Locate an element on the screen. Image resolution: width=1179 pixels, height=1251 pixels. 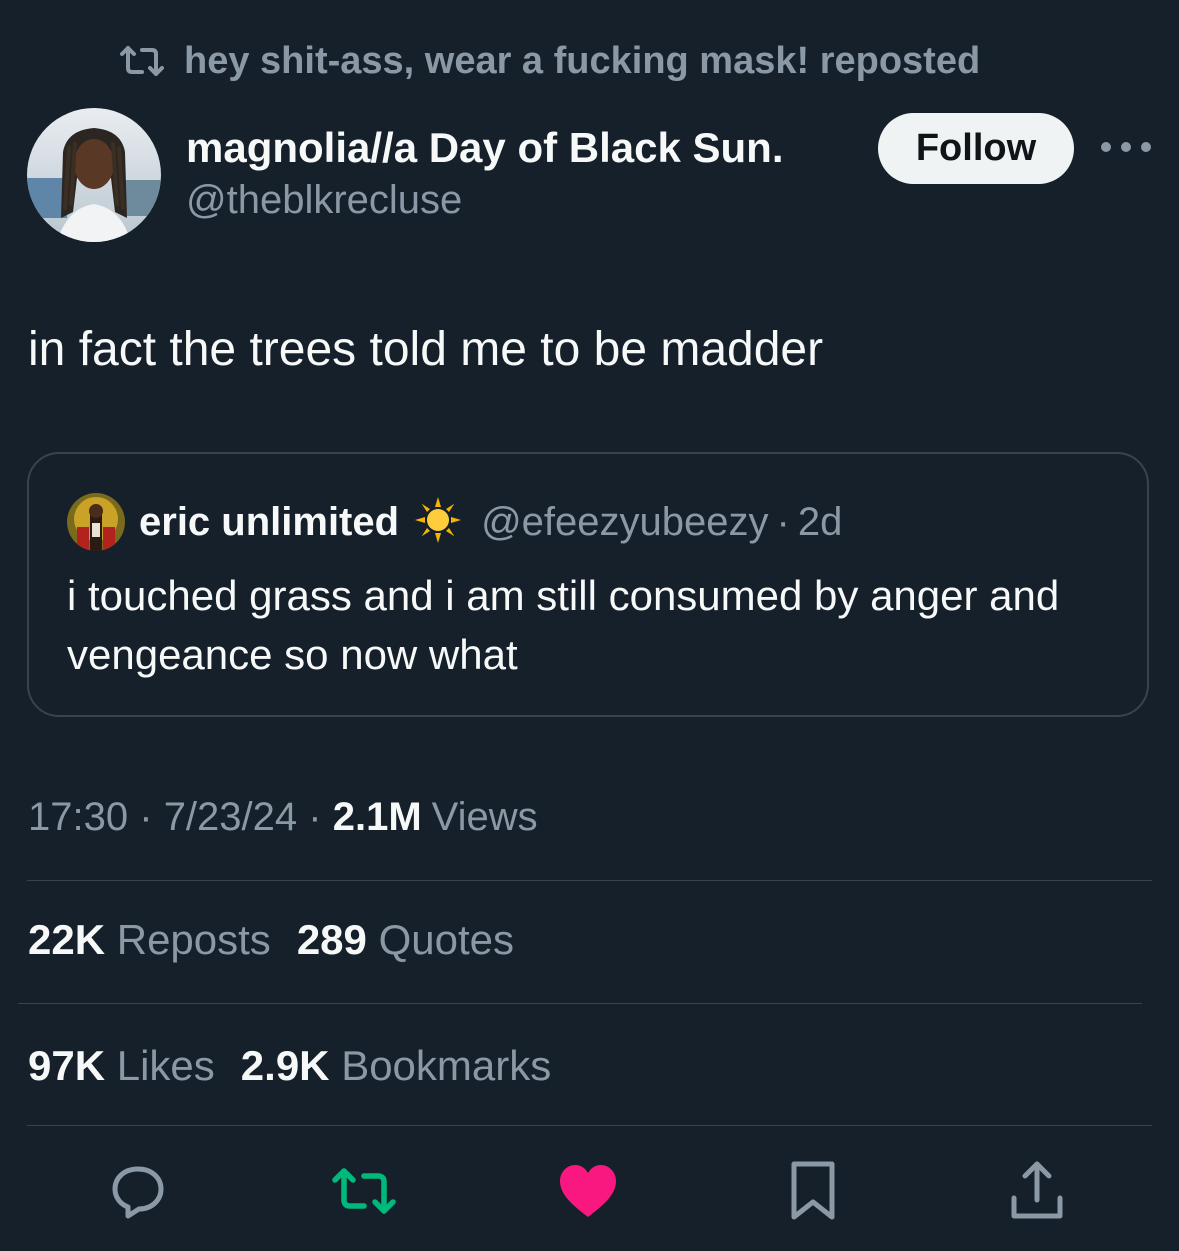
bookmarks-stat: 2.9K Bookmarks is located at coordinates (396, 1065).